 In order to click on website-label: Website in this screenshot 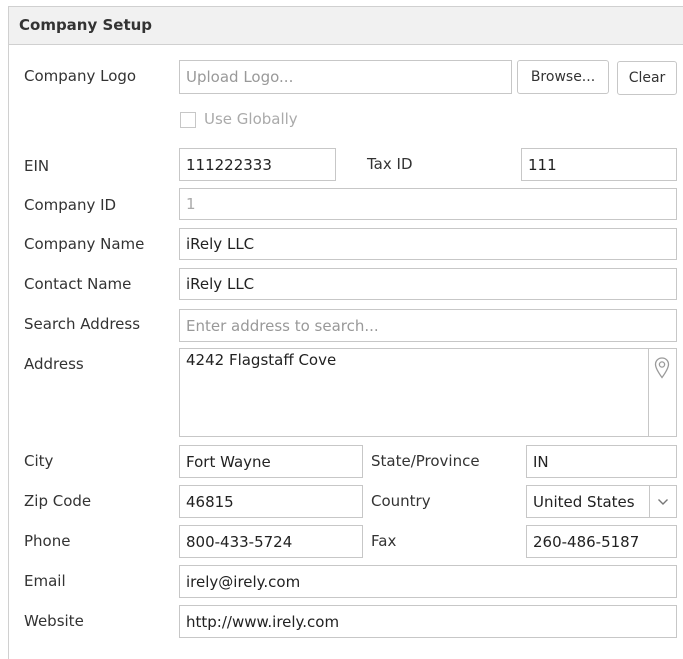, I will do `click(54, 621)`.